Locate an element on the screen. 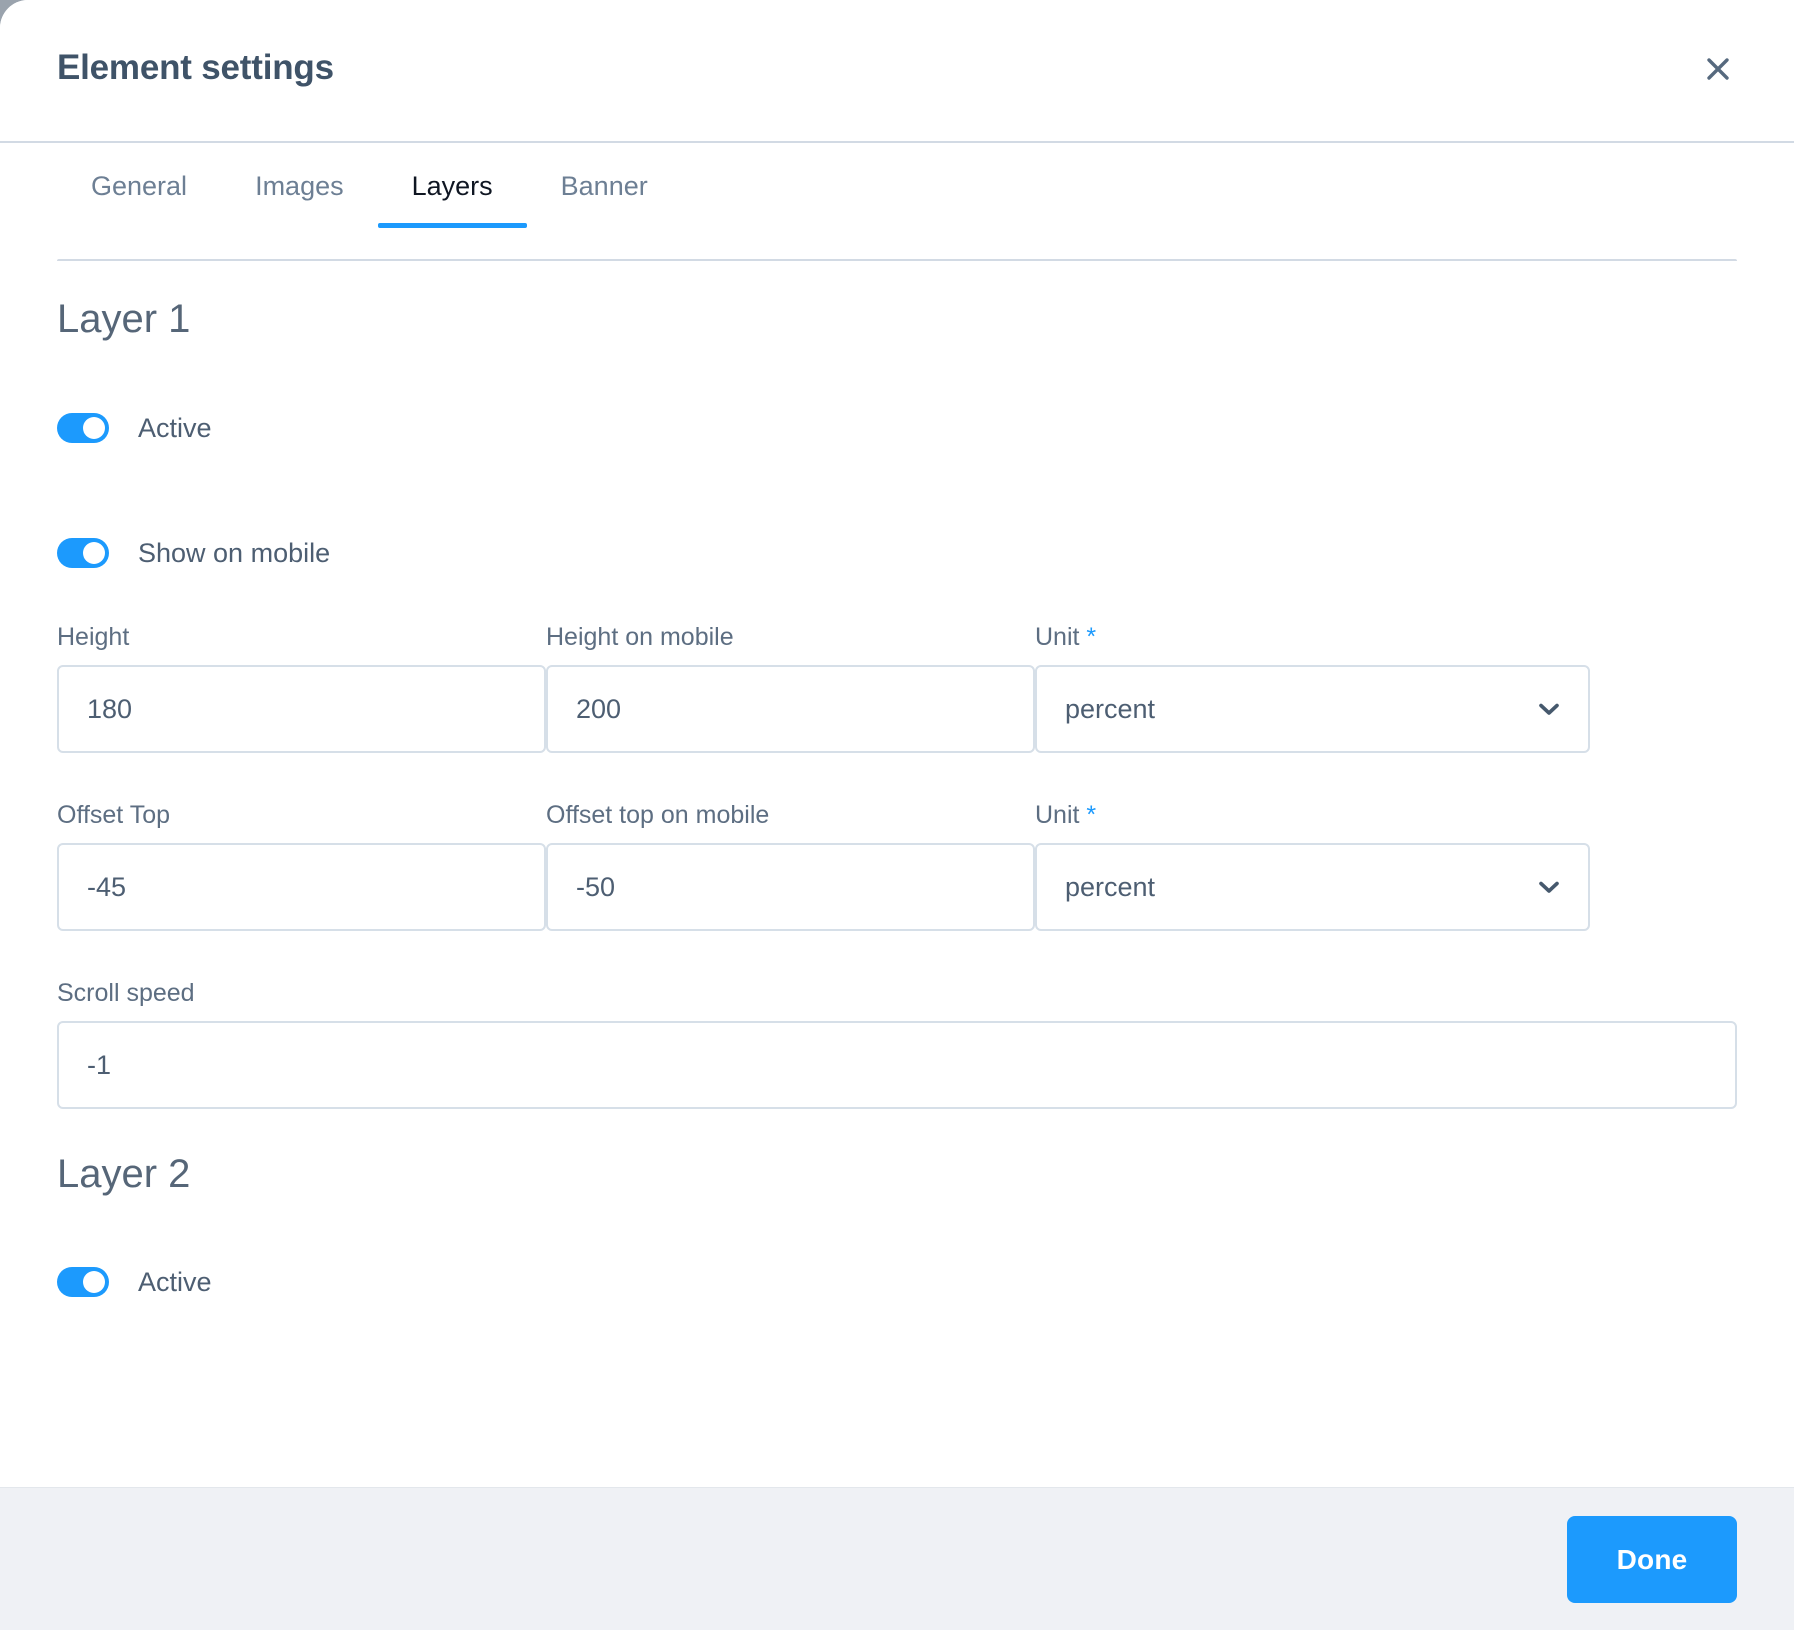 The width and height of the screenshot is (1794, 1630). offset-top-mobile-field-group: Offset top on mobile -50 is located at coordinates (790, 867).